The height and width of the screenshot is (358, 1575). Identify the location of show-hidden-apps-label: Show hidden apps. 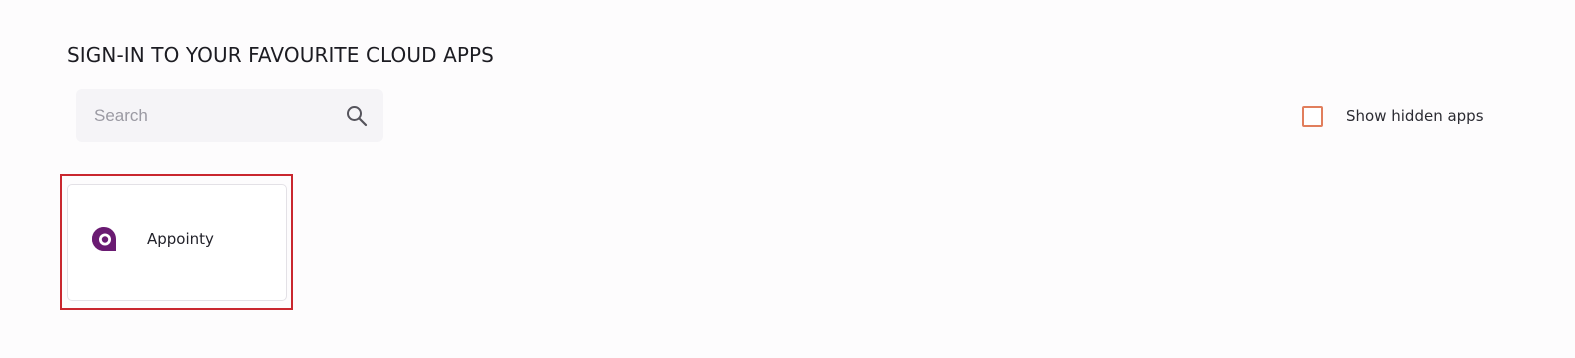
(1415, 116).